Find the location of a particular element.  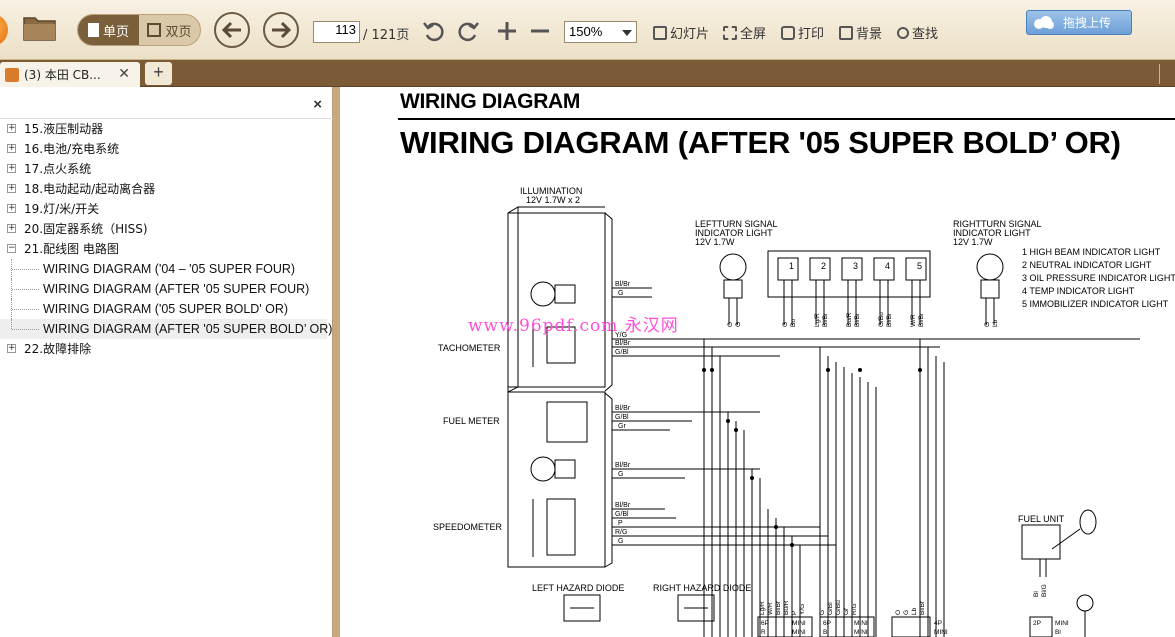

view-mode-toggle: 单页 双页 is located at coordinates (139, 30).